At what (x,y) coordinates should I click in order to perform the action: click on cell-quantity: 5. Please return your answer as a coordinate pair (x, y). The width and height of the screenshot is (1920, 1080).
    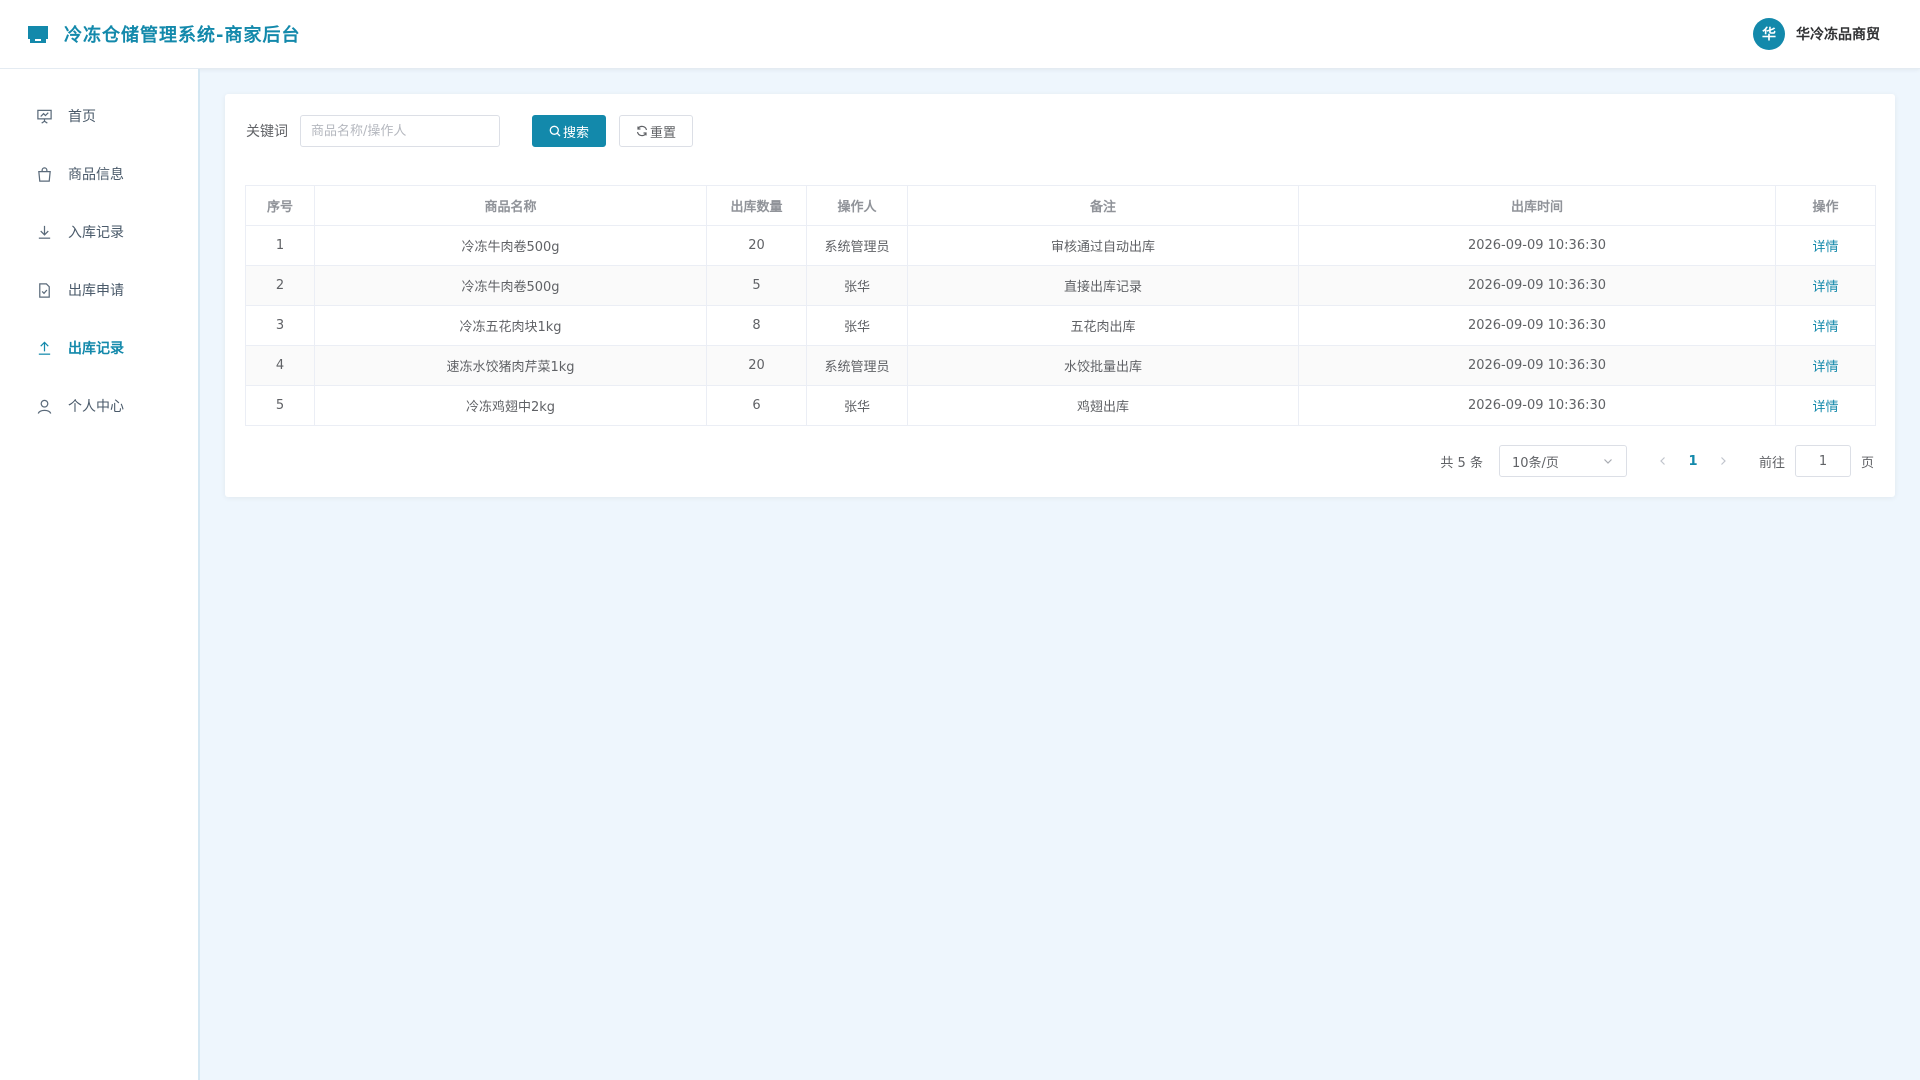
    Looking at the image, I should click on (756, 285).